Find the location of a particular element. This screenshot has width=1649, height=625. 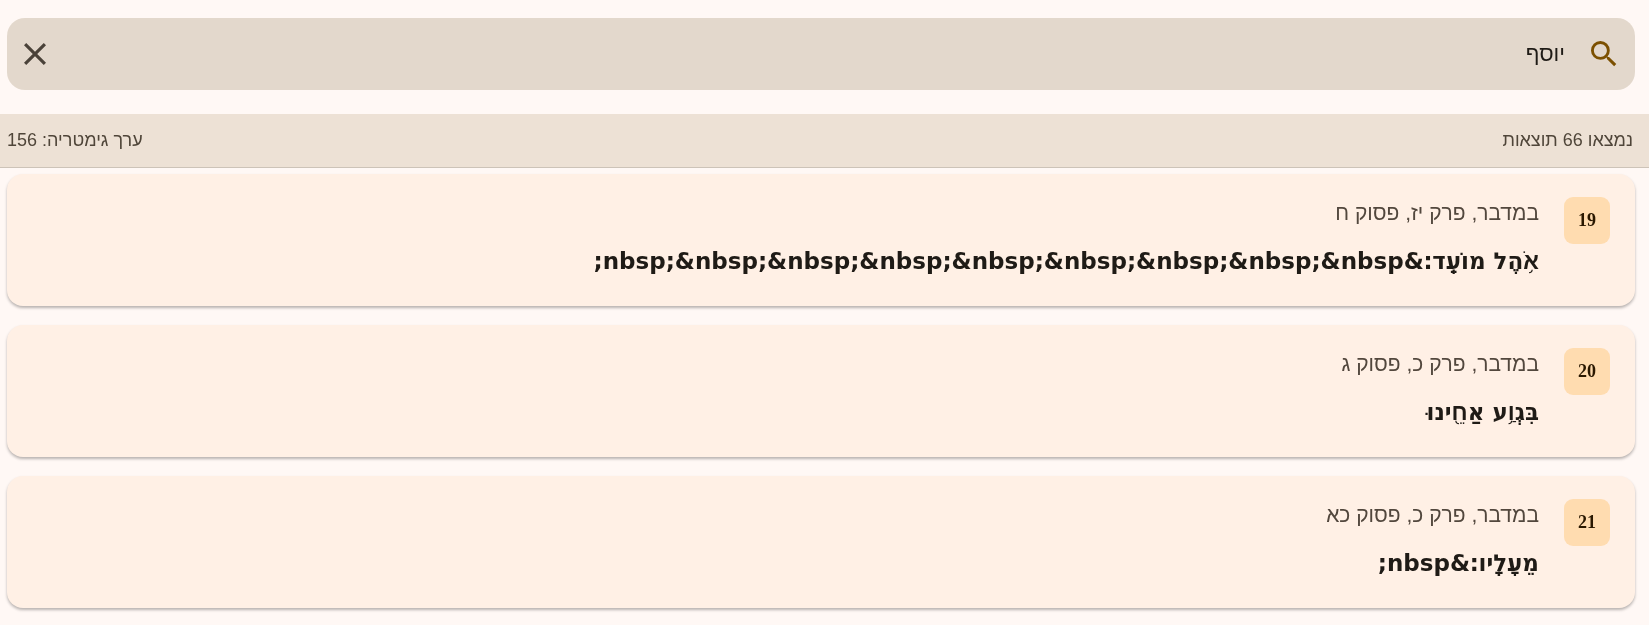

verse-reference: במדבר, פרק יז, פסוק ח is located at coordinates (1437, 213).